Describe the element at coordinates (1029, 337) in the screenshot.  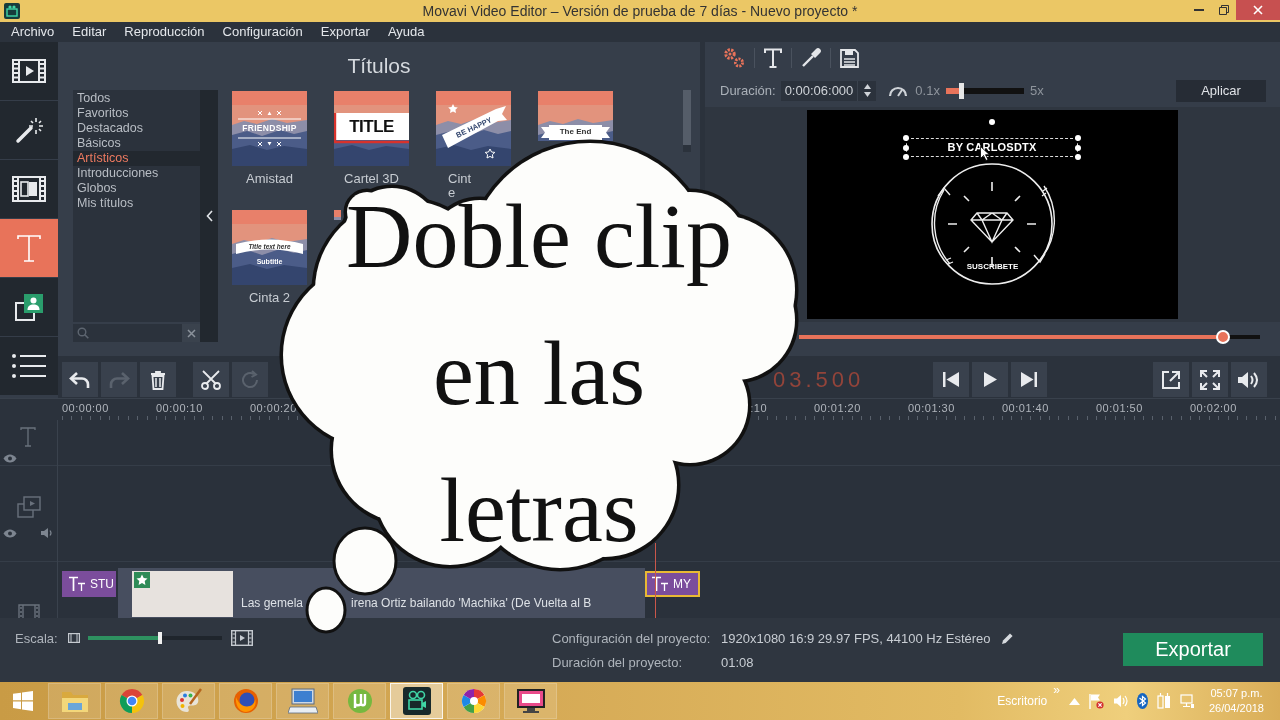
I see `playback-slider` at that location.